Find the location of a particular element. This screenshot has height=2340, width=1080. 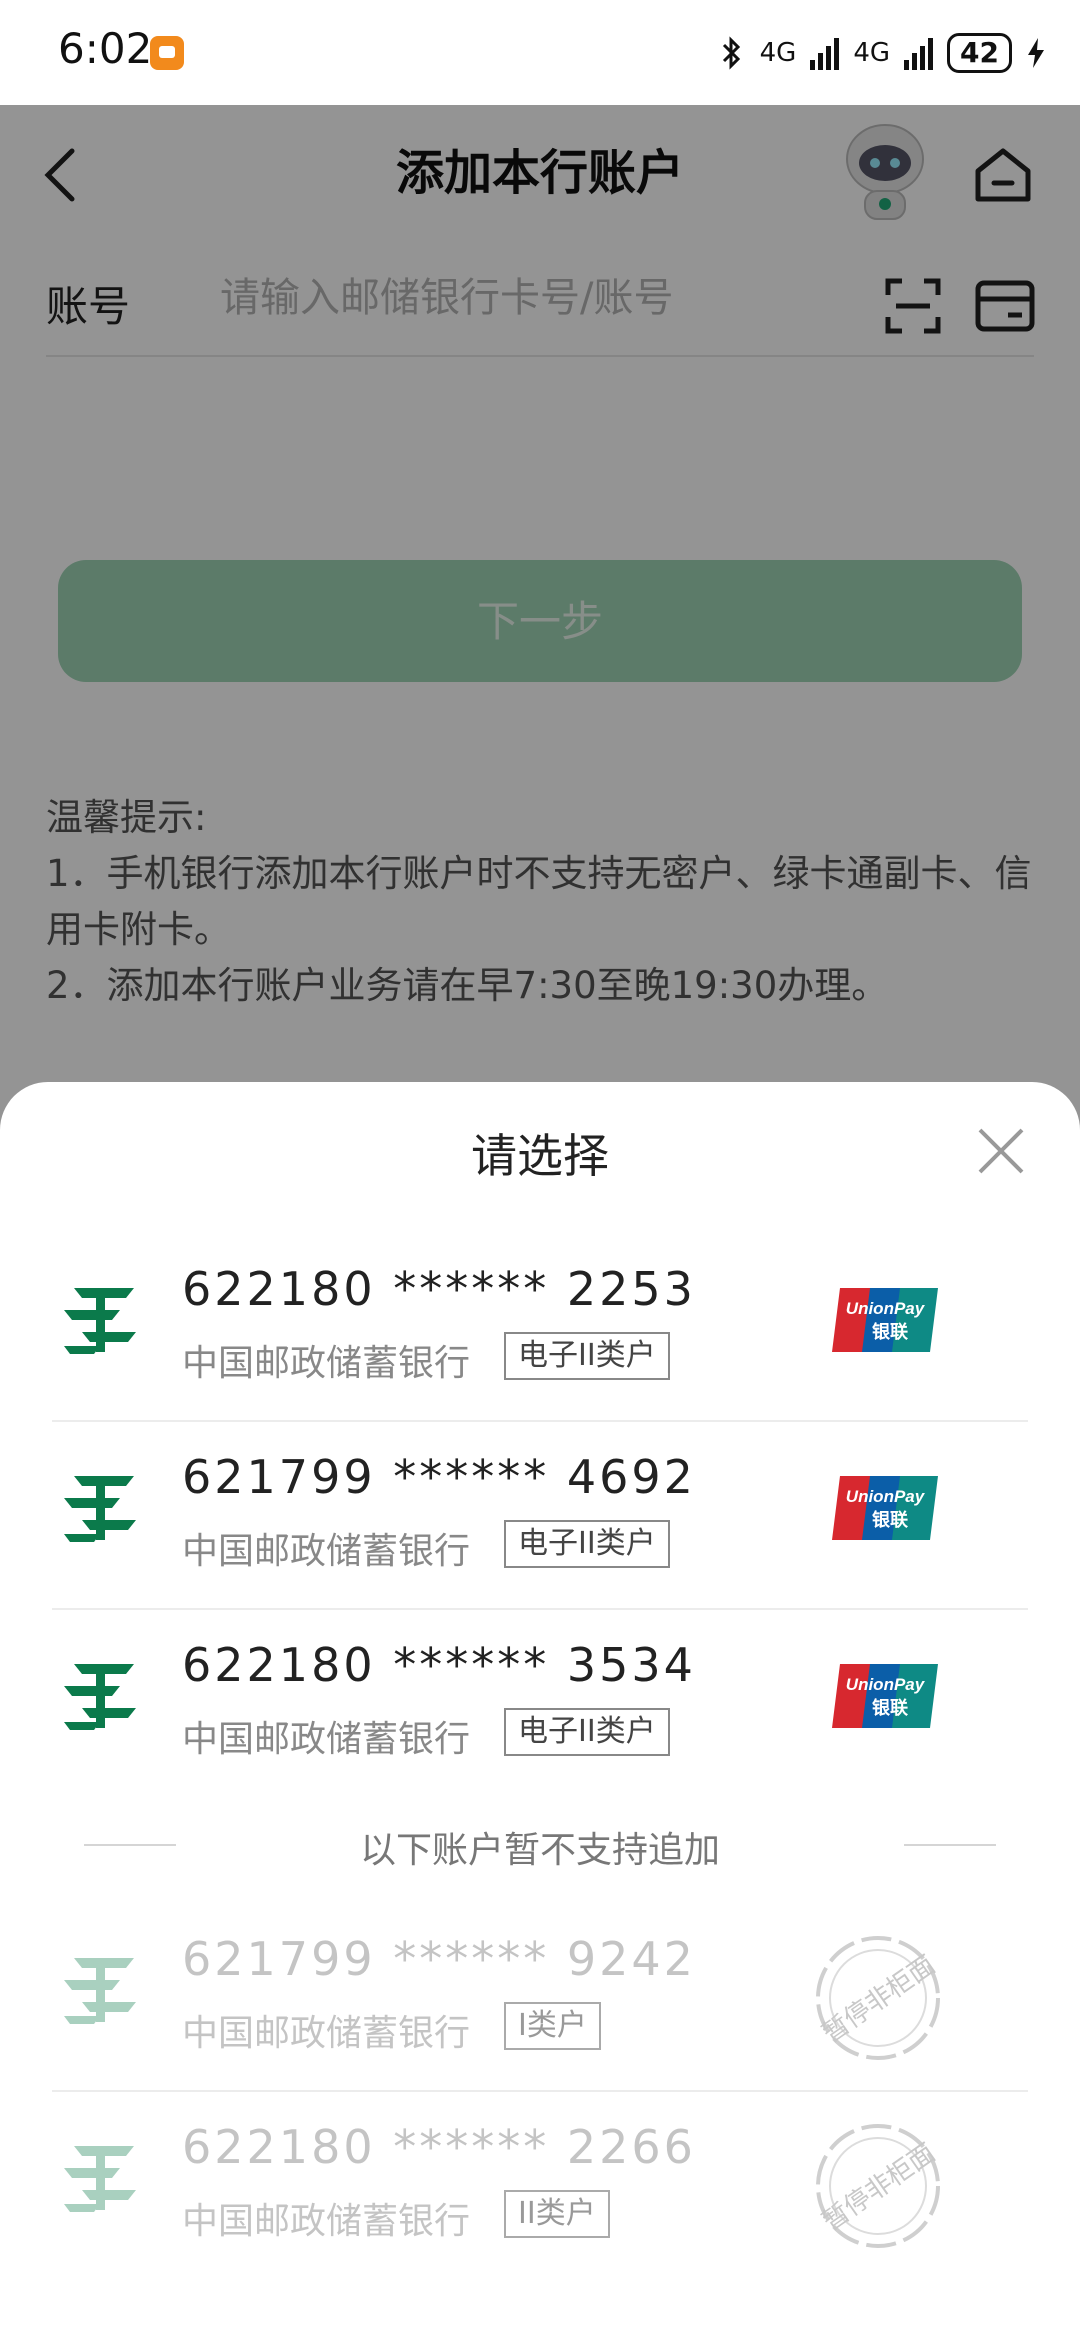

account-number: 621799 ****** 4692 is located at coordinates (439, 1477).